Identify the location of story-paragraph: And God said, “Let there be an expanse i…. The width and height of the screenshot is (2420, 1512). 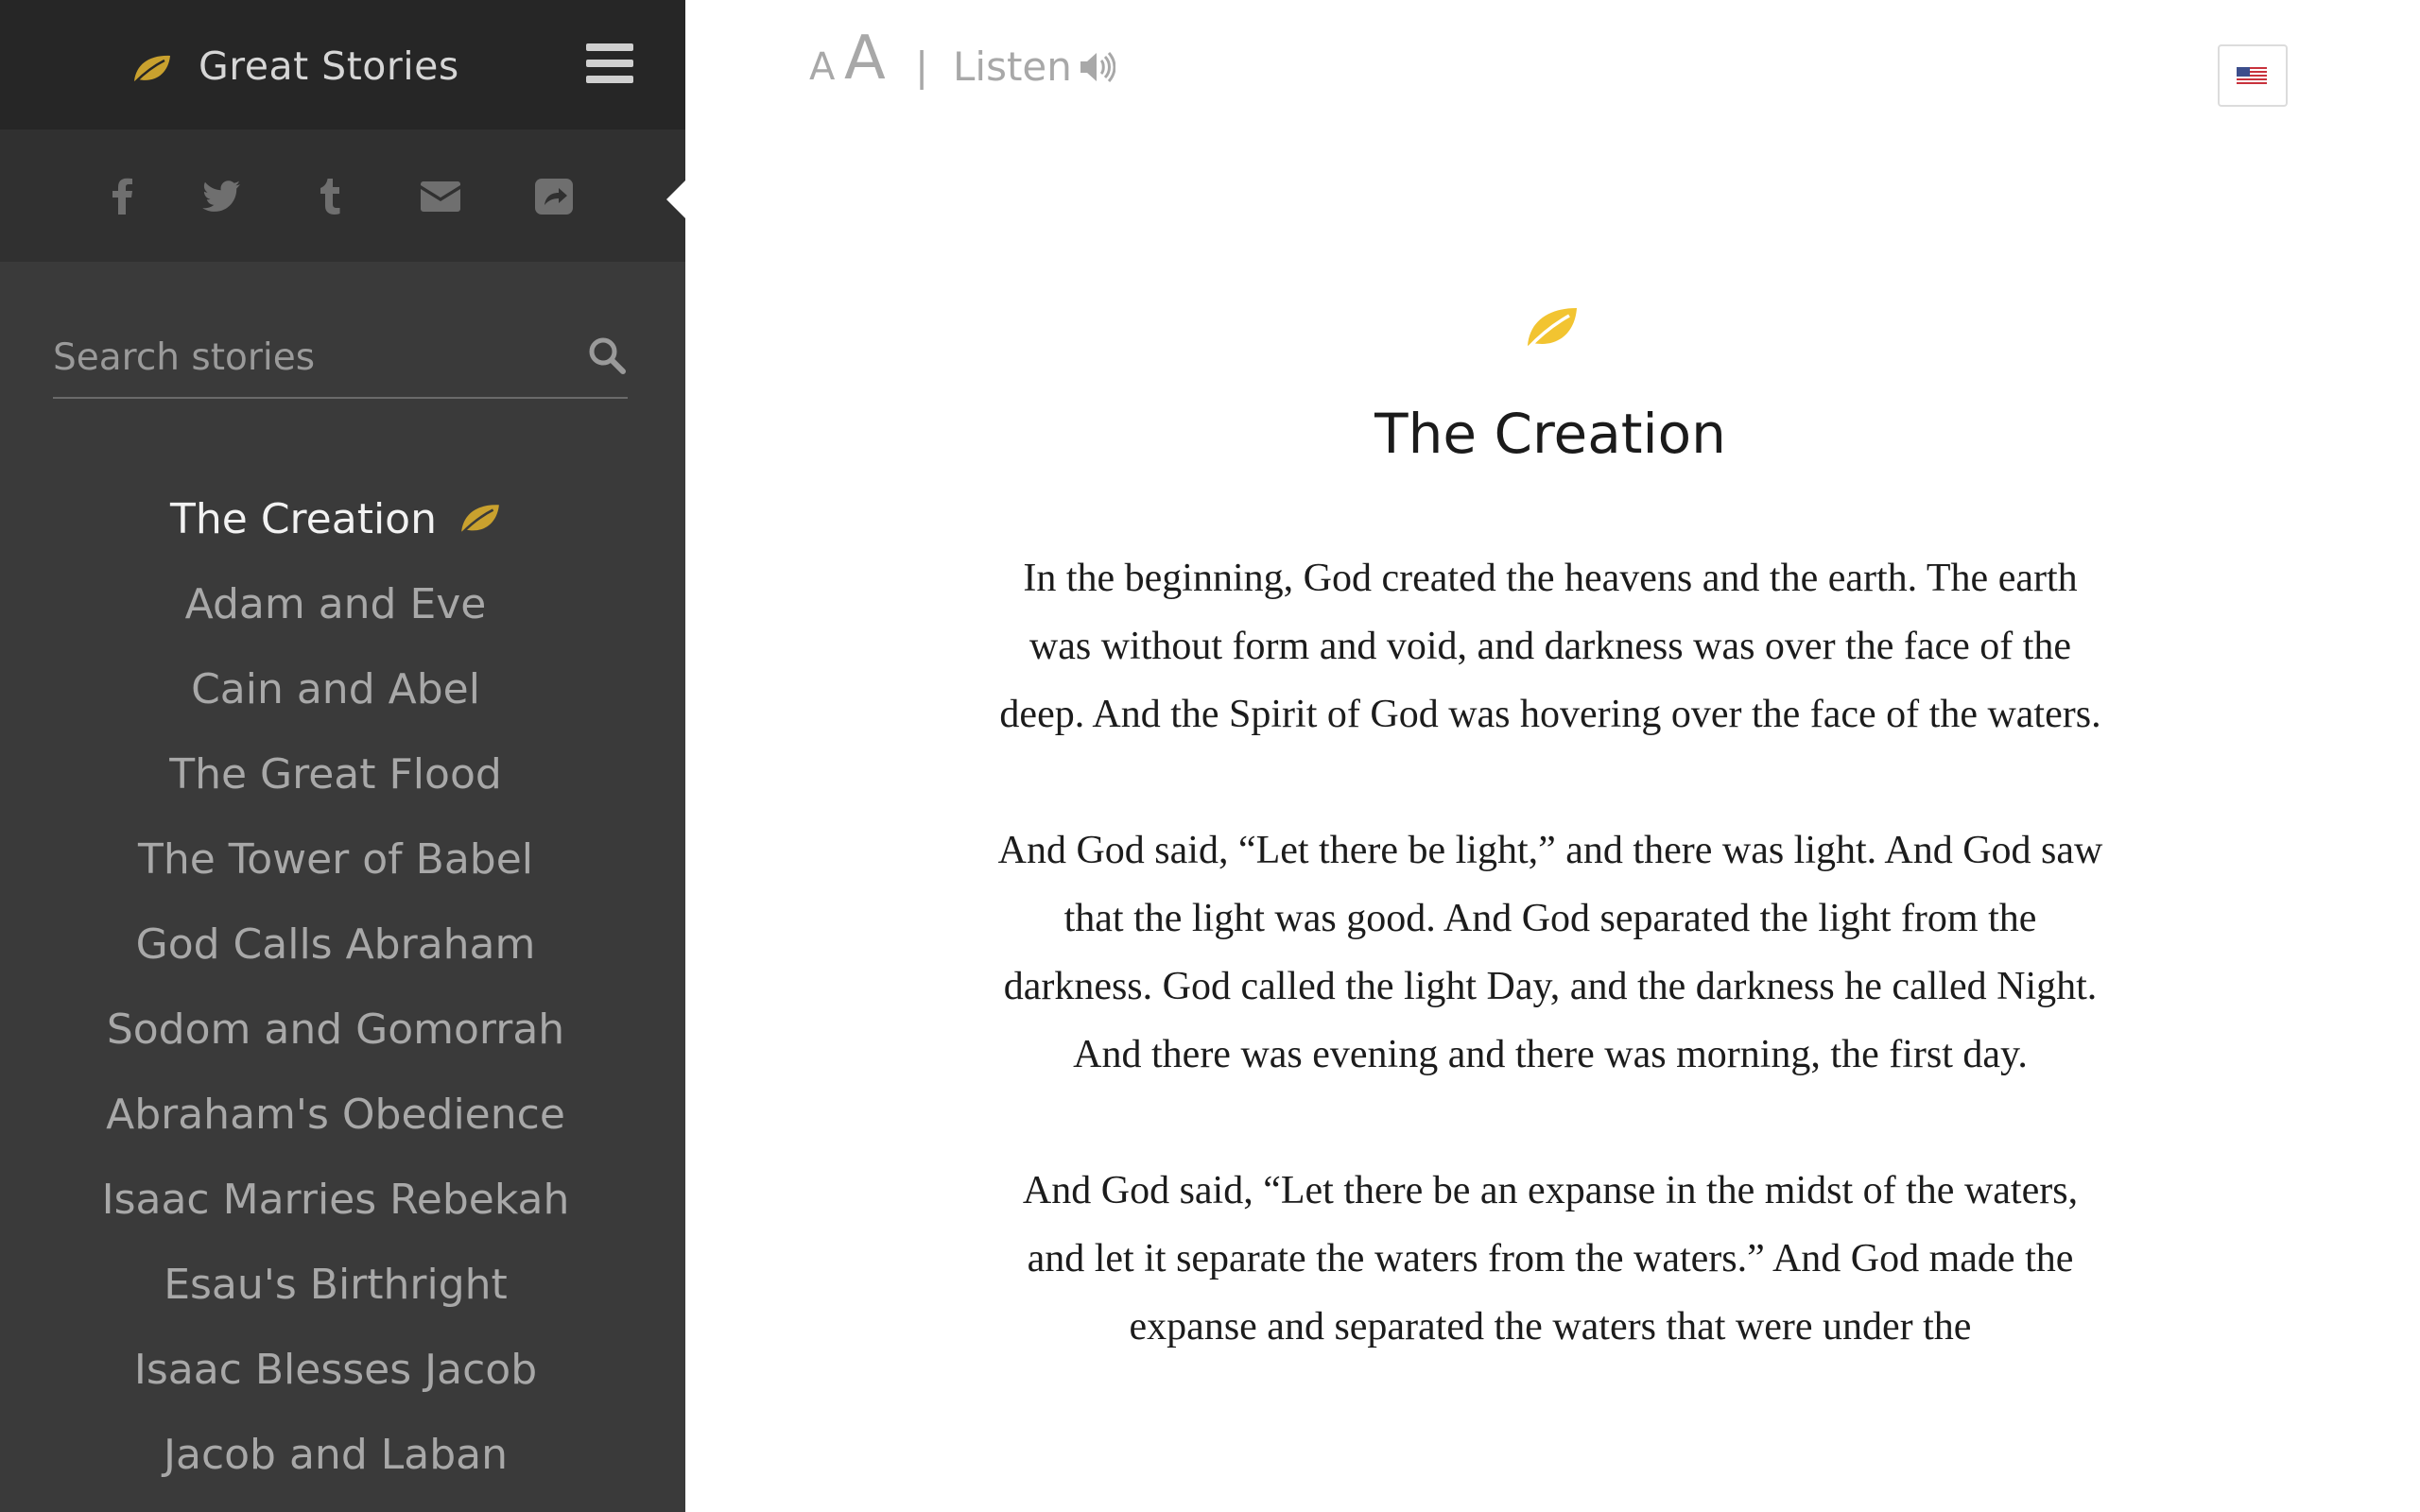
(1551, 1259).